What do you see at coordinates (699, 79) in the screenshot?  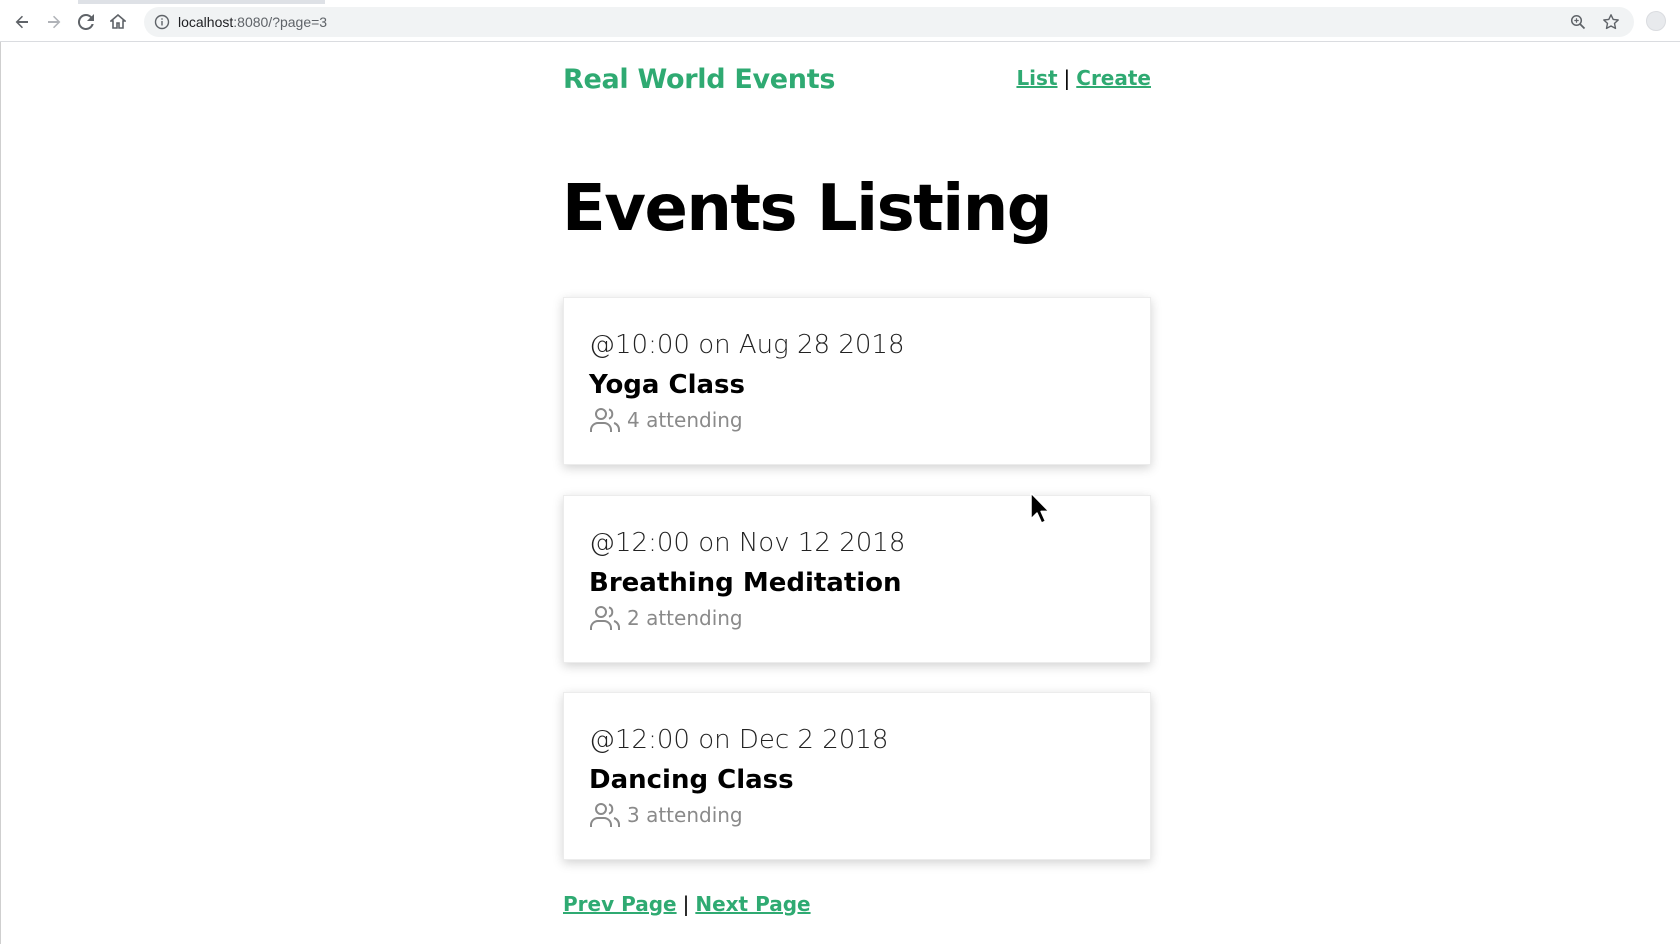 I see `brand-title: Real World Events` at bounding box center [699, 79].